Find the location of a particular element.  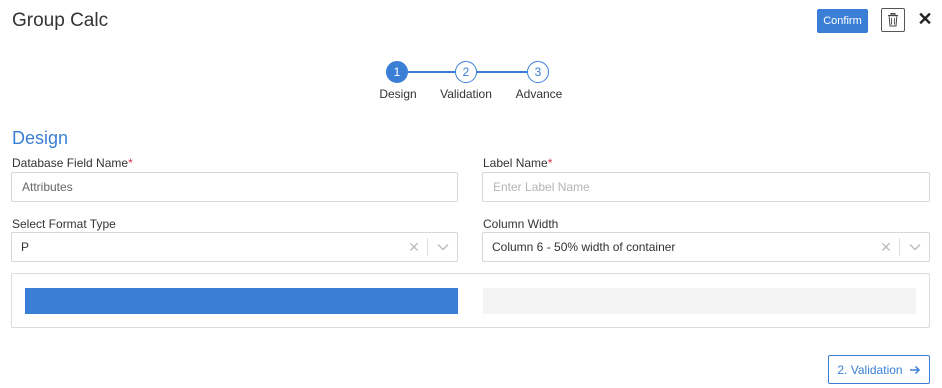

step-1-indicator: 1 is located at coordinates (397, 72).